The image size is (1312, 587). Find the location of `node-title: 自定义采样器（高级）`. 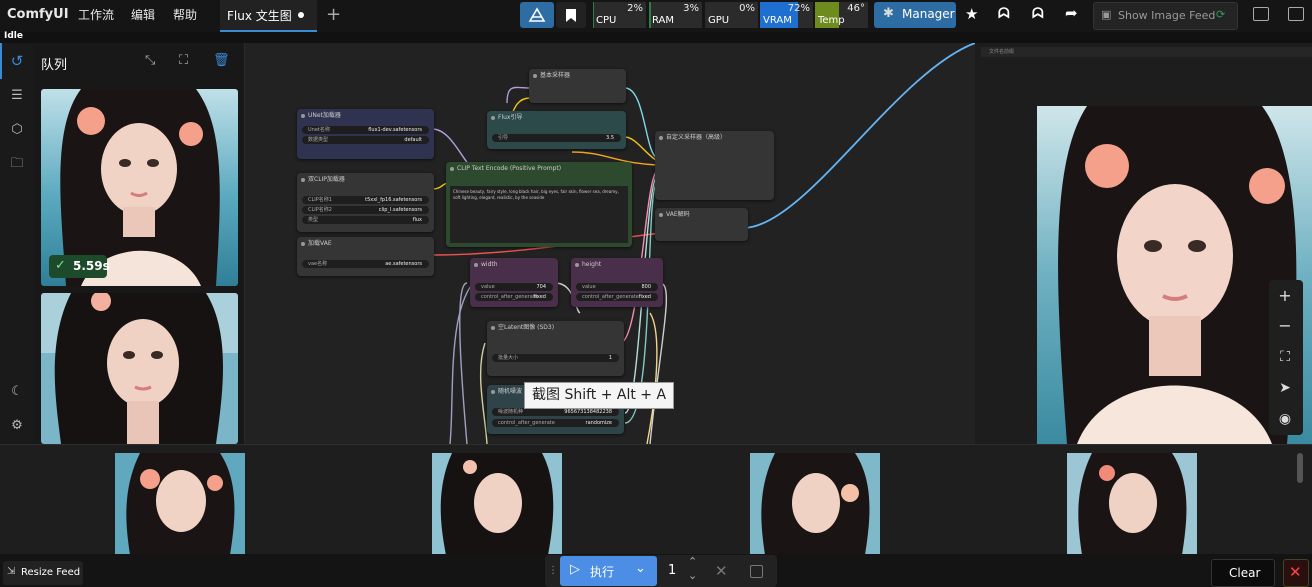

node-title: 自定义采样器（高级） is located at coordinates (714, 138).